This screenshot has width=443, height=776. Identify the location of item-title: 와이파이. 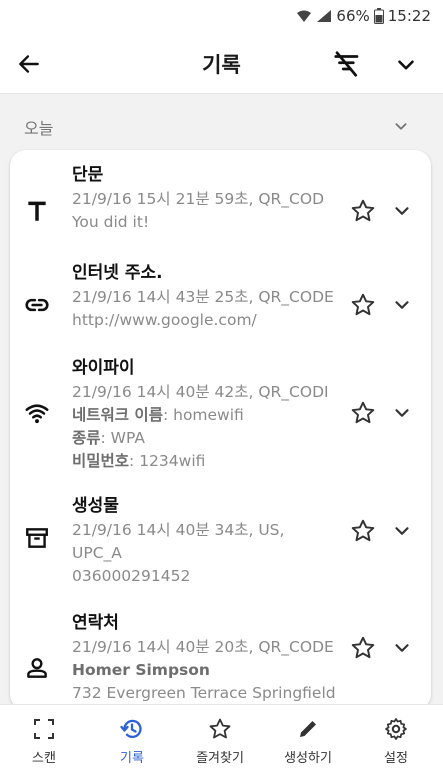
(103, 368).